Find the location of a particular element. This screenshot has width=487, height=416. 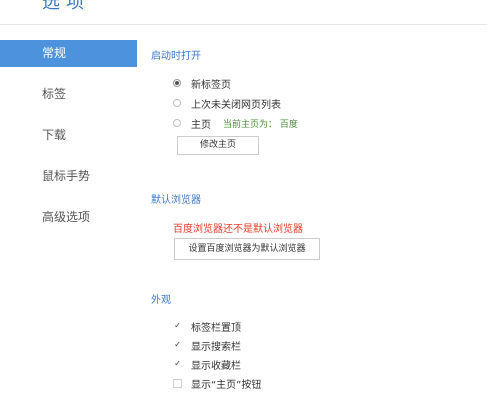

appearance-option-label: 标签栏置顶 is located at coordinates (216, 328).